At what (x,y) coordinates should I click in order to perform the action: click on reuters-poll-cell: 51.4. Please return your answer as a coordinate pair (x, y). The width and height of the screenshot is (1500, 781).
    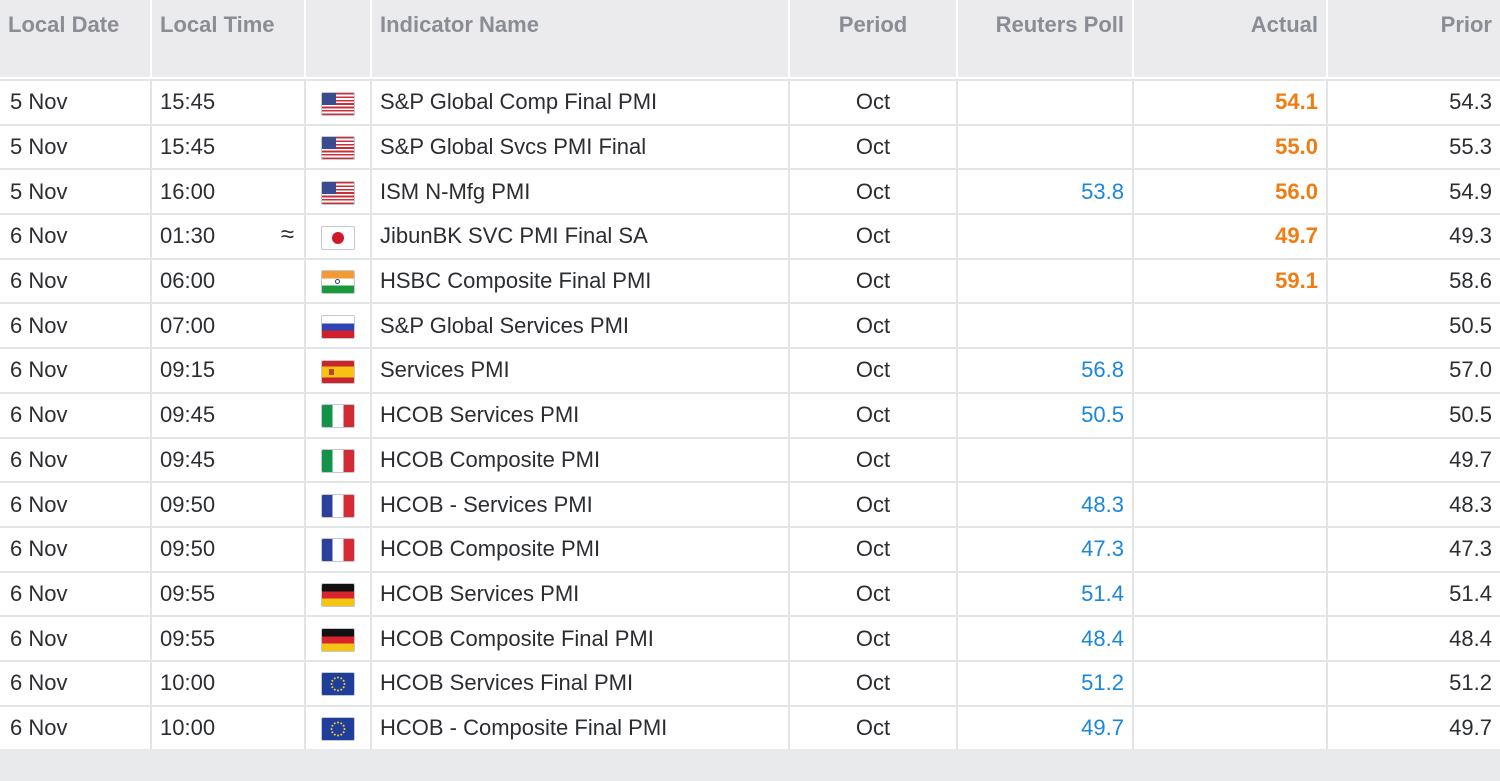
    Looking at the image, I should click on (1044, 593).